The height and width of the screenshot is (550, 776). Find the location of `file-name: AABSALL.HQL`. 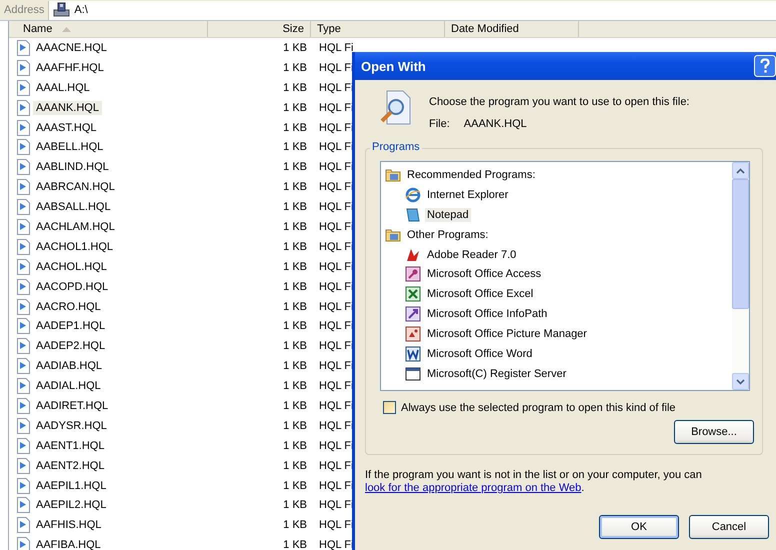

file-name: AABSALL.HQL is located at coordinates (73, 207).